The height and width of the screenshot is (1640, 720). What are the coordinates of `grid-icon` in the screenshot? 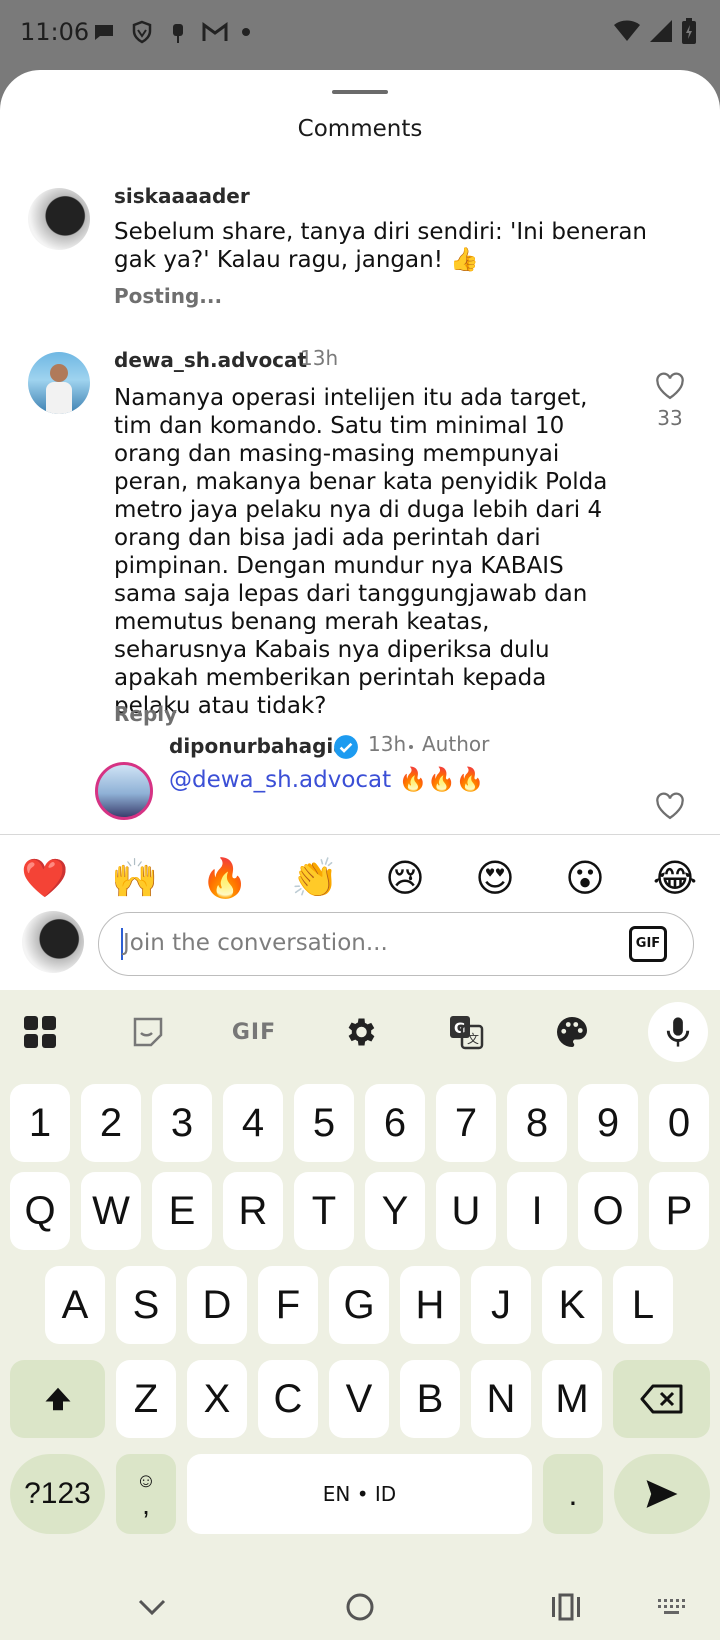 It's located at (40, 1032).